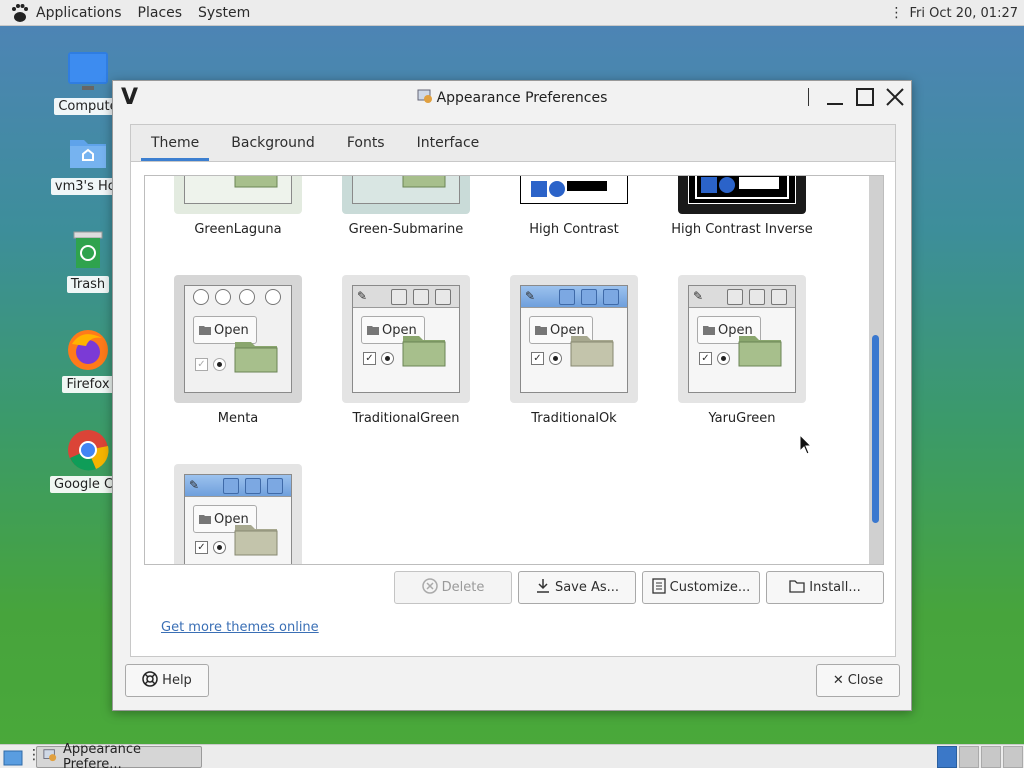  I want to click on theme-name: Green-Submarine, so click(406, 229).